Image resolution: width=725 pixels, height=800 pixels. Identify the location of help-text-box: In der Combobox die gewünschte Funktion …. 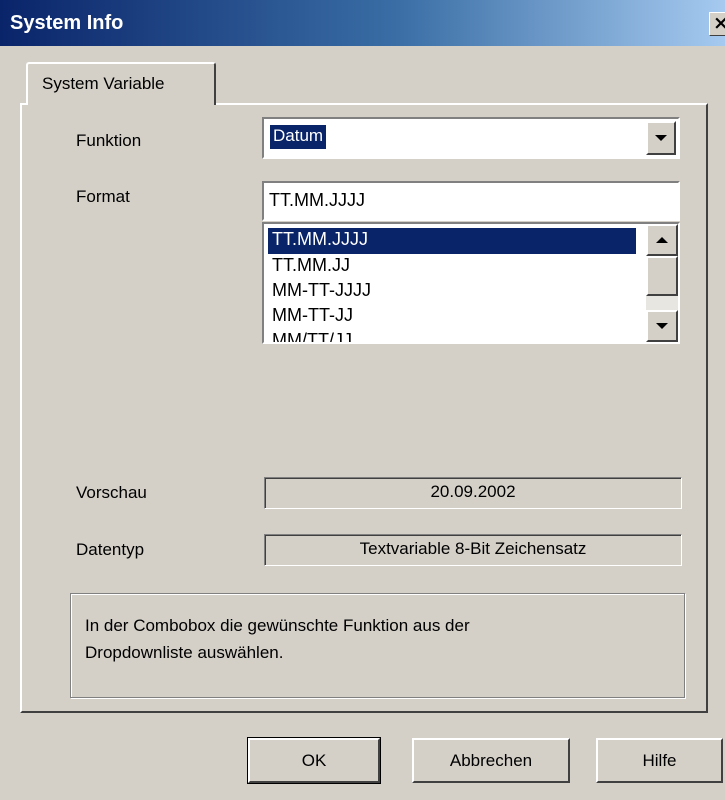
(377, 645).